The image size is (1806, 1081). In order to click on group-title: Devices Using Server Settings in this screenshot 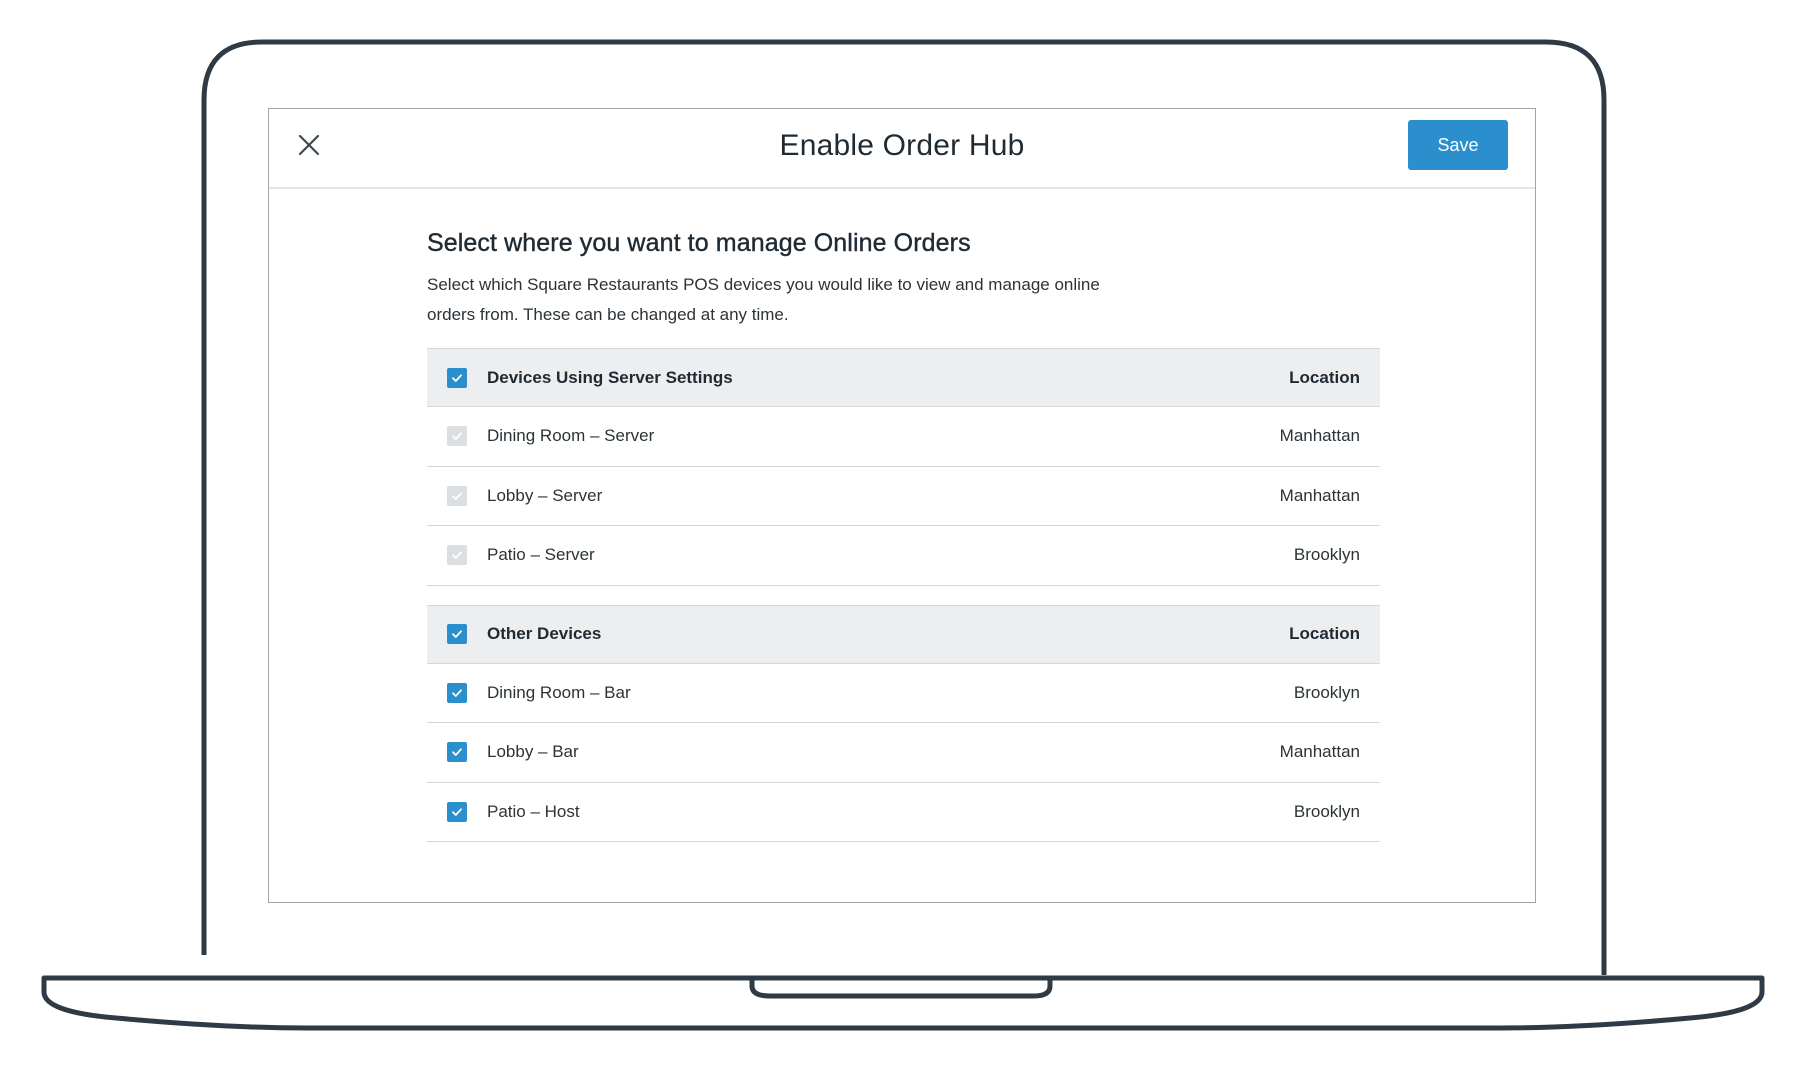, I will do `click(610, 377)`.